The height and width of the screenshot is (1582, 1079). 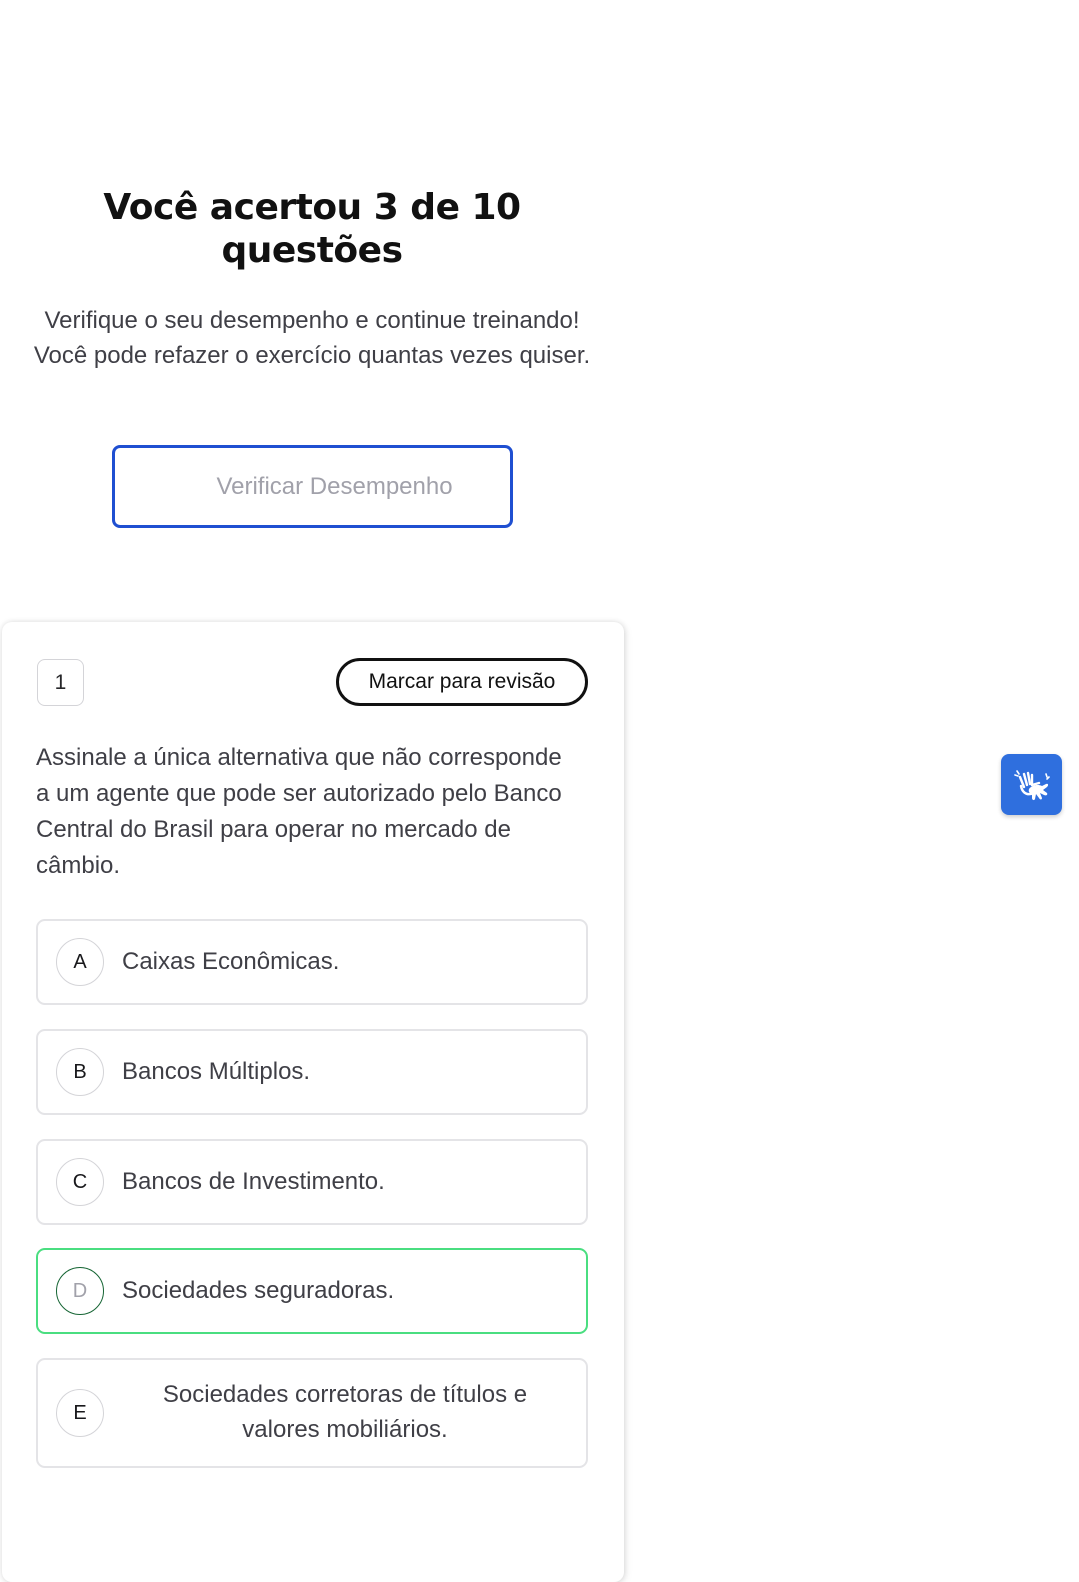 What do you see at coordinates (312, 1072) in the screenshot?
I see `option-b: B Bancos Múltiplos.` at bounding box center [312, 1072].